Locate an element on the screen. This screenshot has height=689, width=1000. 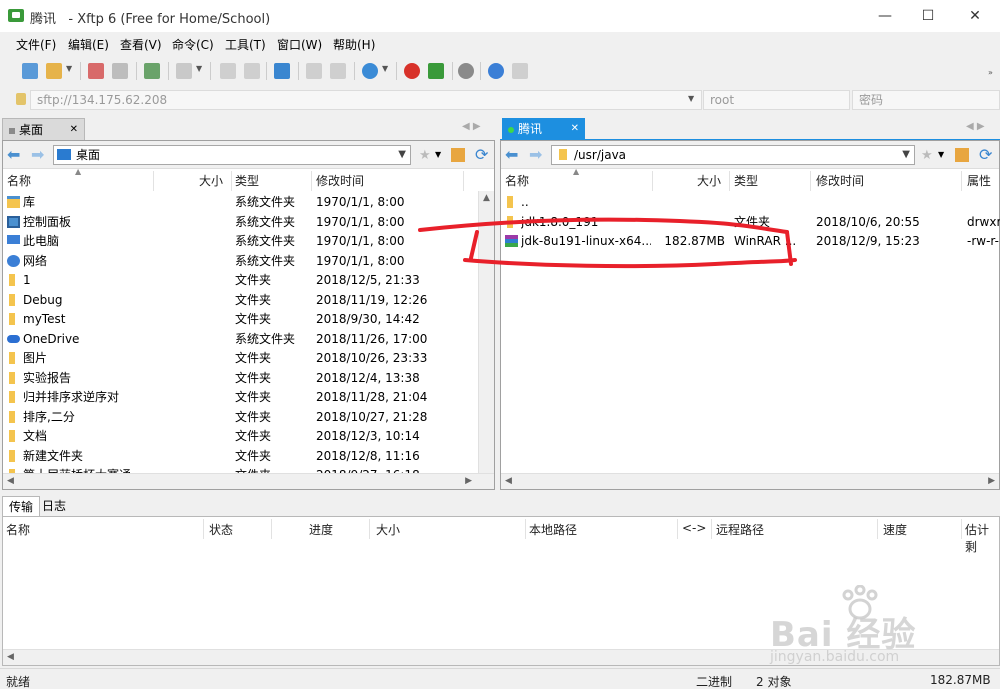
file-row: 此电脑 系统文件夹 1970/1/1, 8:00 is located at coordinates (248, 241).